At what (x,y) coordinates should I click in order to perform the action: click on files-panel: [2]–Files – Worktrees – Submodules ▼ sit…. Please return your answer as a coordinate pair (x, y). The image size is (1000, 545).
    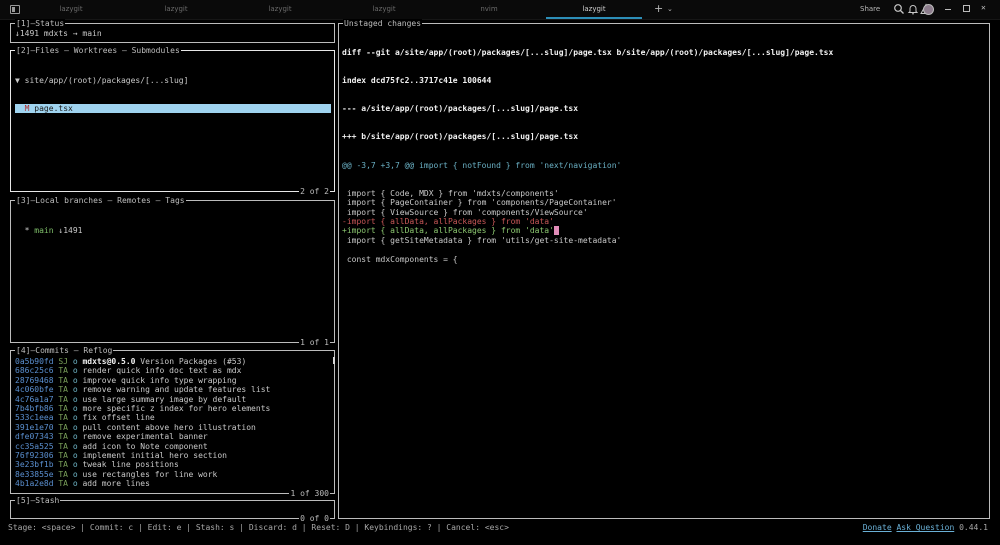
    Looking at the image, I should click on (172, 121).